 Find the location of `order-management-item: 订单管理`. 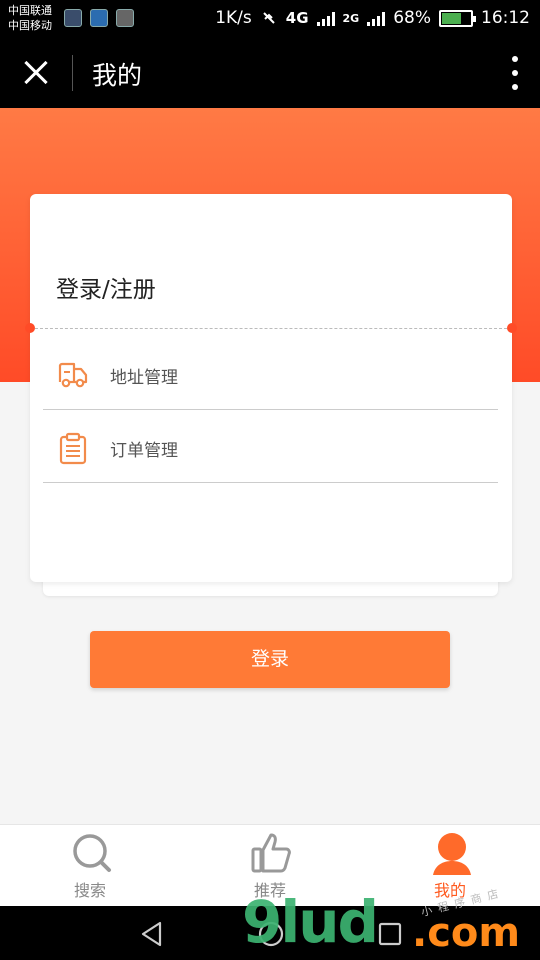

order-management-item: 订单管理 is located at coordinates (270, 446).